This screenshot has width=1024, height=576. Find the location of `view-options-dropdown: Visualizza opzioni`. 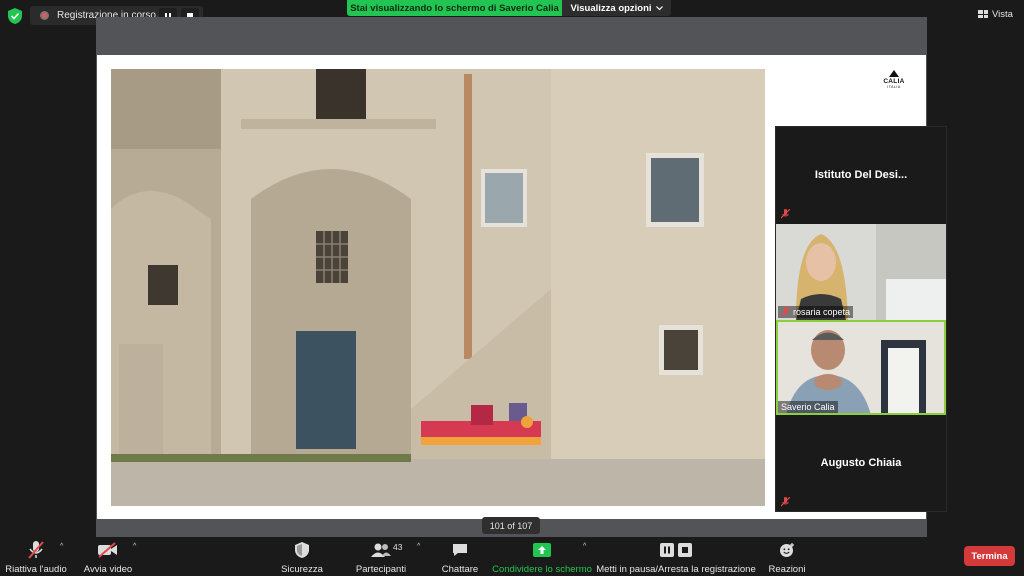

view-options-dropdown: Visualizza opzioni is located at coordinates (616, 8).